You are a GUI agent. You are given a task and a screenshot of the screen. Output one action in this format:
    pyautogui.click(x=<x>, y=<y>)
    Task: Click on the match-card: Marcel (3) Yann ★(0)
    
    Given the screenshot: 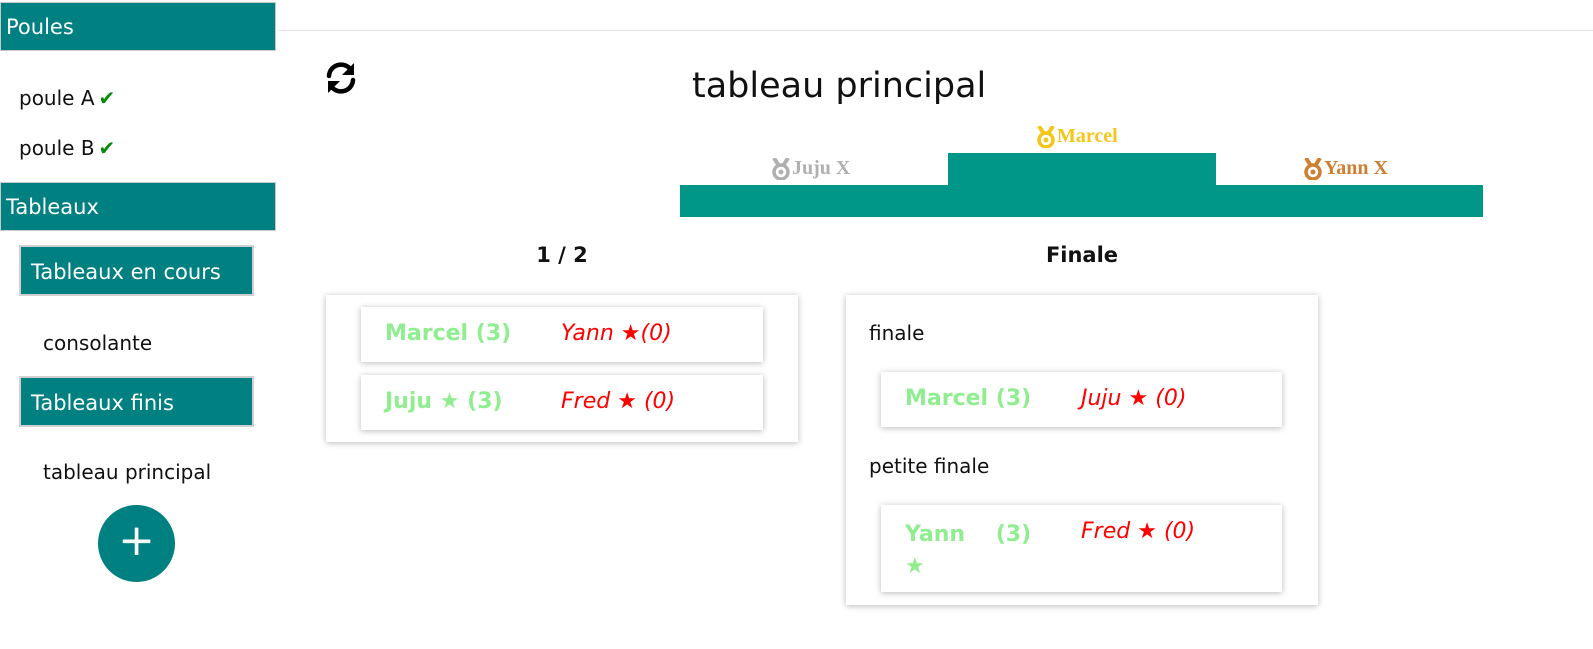 What is the action you would take?
    pyautogui.click(x=562, y=334)
    